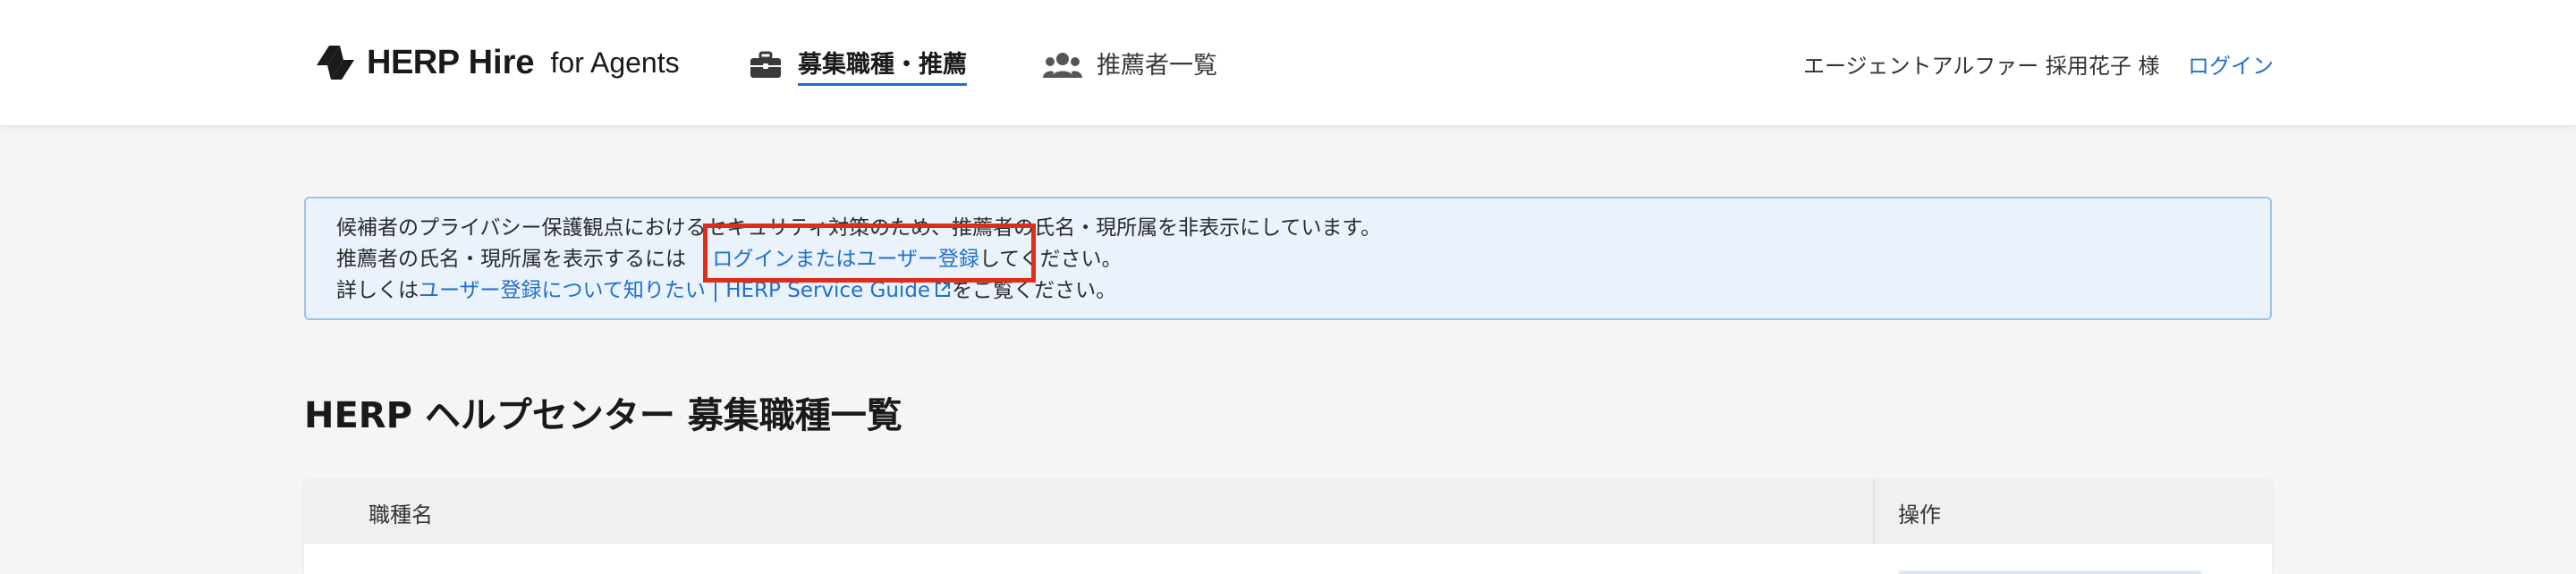 The height and width of the screenshot is (574, 2576). I want to click on logo-hire-text: Hire, so click(501, 62).